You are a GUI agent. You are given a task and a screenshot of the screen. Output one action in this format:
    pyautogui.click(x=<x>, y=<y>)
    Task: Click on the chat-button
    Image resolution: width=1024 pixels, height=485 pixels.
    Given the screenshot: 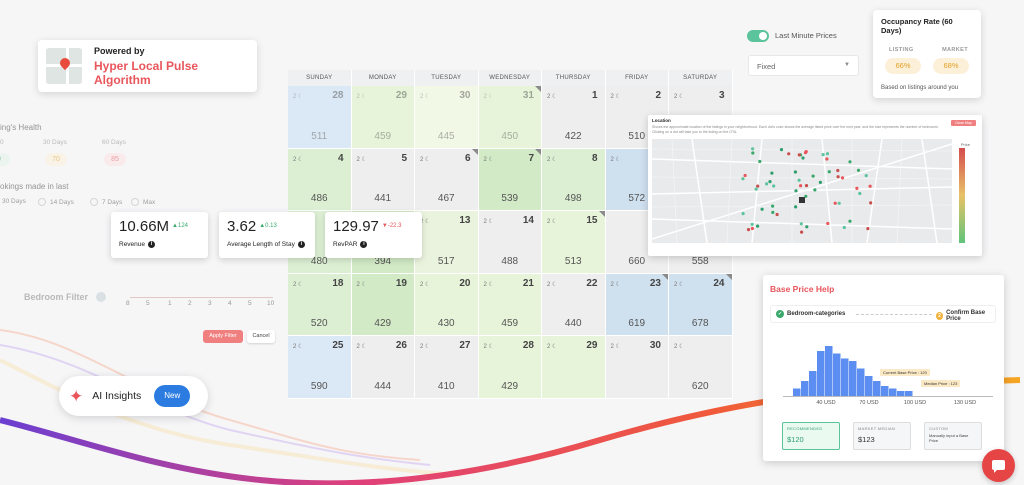 What is the action you would take?
    pyautogui.click(x=998, y=465)
    